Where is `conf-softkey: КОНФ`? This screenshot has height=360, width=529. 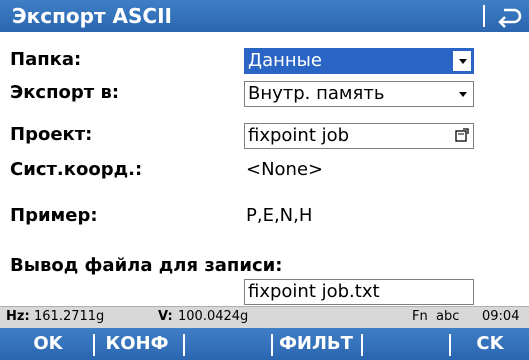 conf-softkey: КОНФ is located at coordinates (137, 344).